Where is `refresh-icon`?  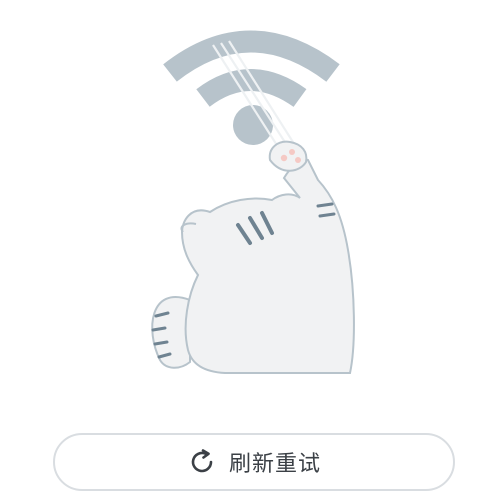
refresh-icon is located at coordinates (202, 462).